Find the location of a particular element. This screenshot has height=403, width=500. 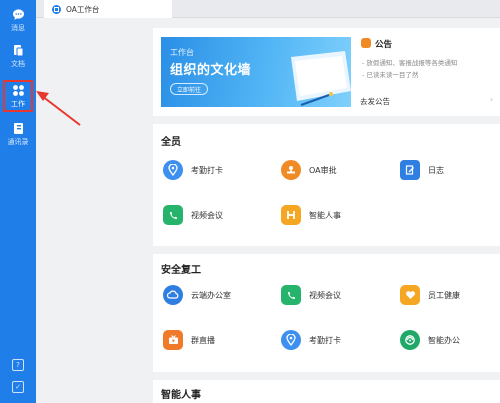

section-smart-hr is located at coordinates (326, 391).